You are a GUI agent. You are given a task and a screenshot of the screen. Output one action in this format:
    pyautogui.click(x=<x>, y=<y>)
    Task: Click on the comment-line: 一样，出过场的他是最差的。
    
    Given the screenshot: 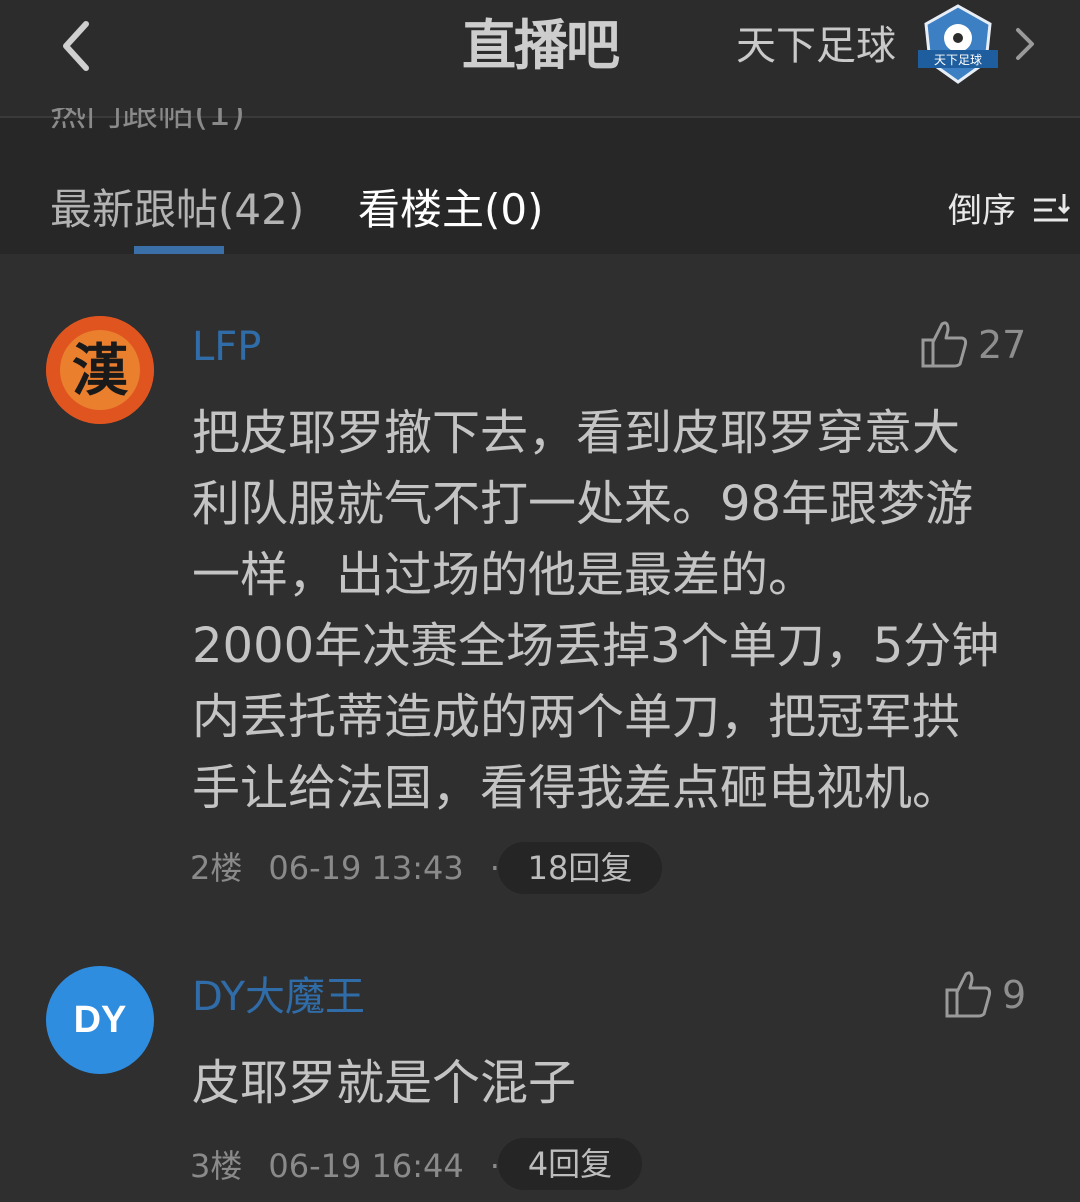 What is the action you would take?
    pyautogui.click(x=504, y=575)
    